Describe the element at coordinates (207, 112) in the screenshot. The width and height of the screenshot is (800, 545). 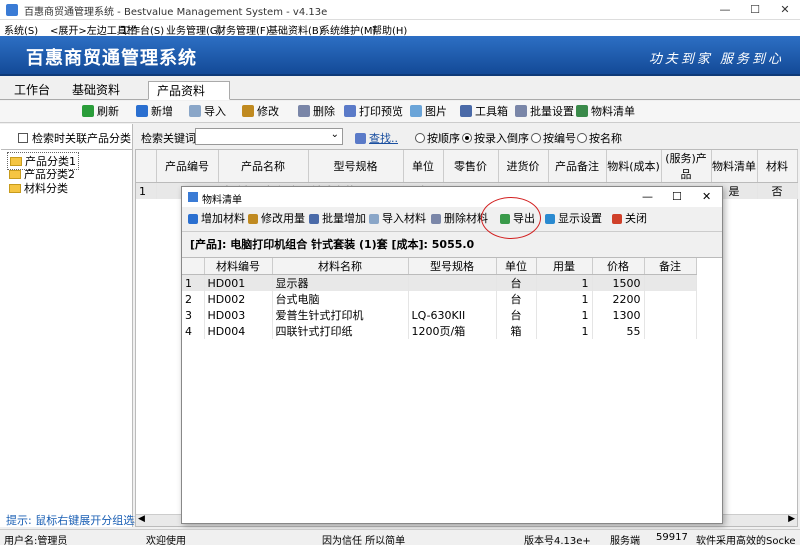
I see `import-button: 导入` at that location.